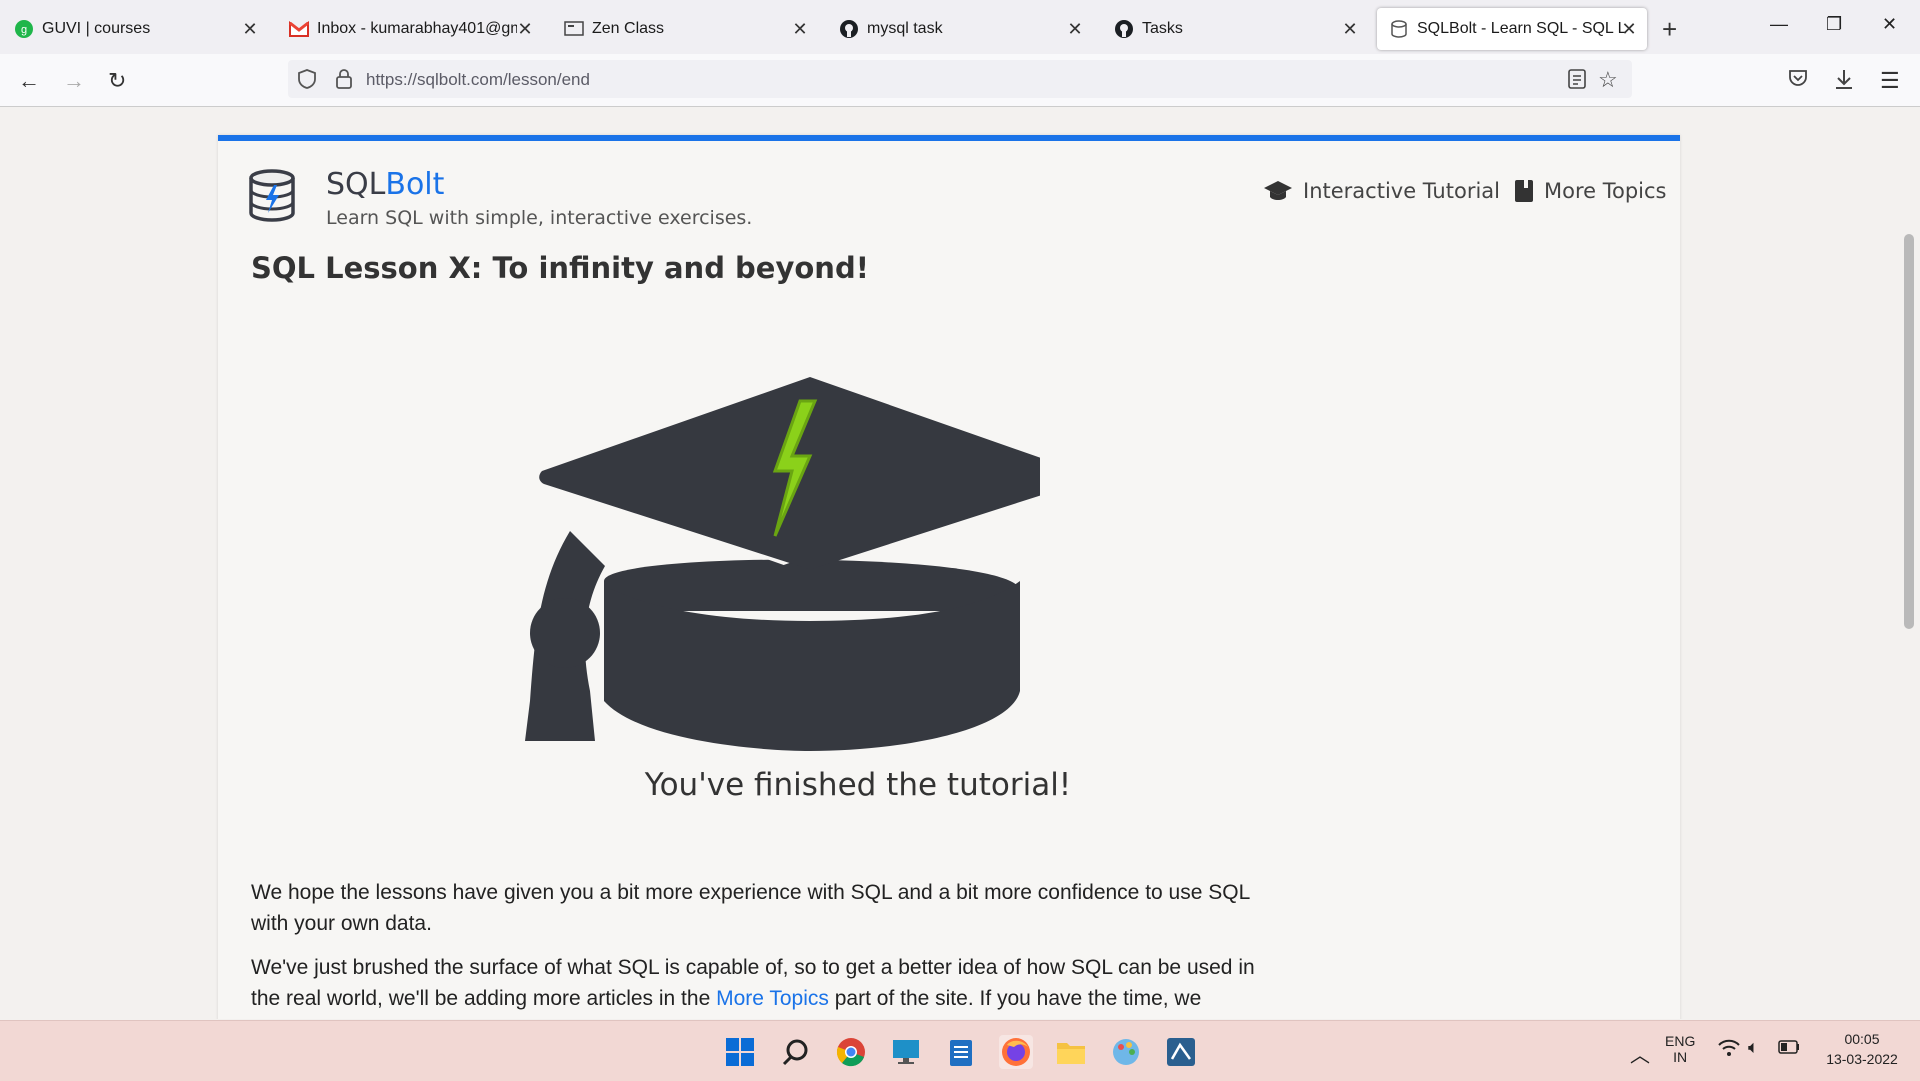 The image size is (1920, 1081). What do you see at coordinates (1753, 1047) in the screenshot?
I see `volume-icon: 🔈︎` at bounding box center [1753, 1047].